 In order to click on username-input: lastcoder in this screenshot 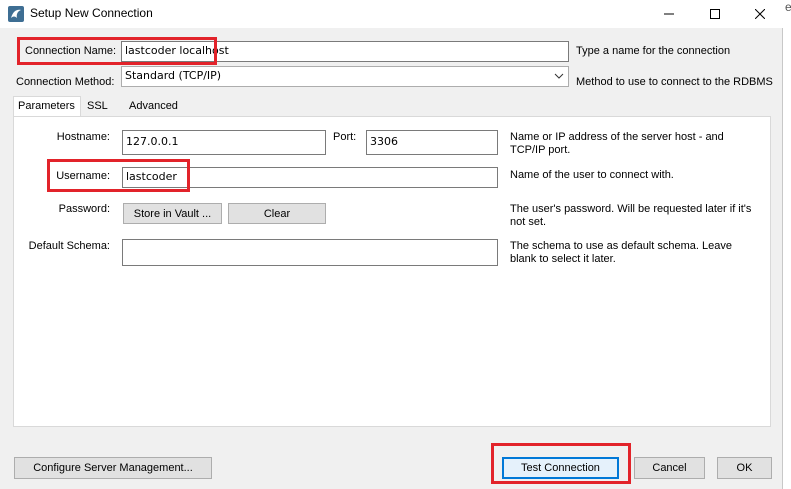, I will do `click(310, 177)`.